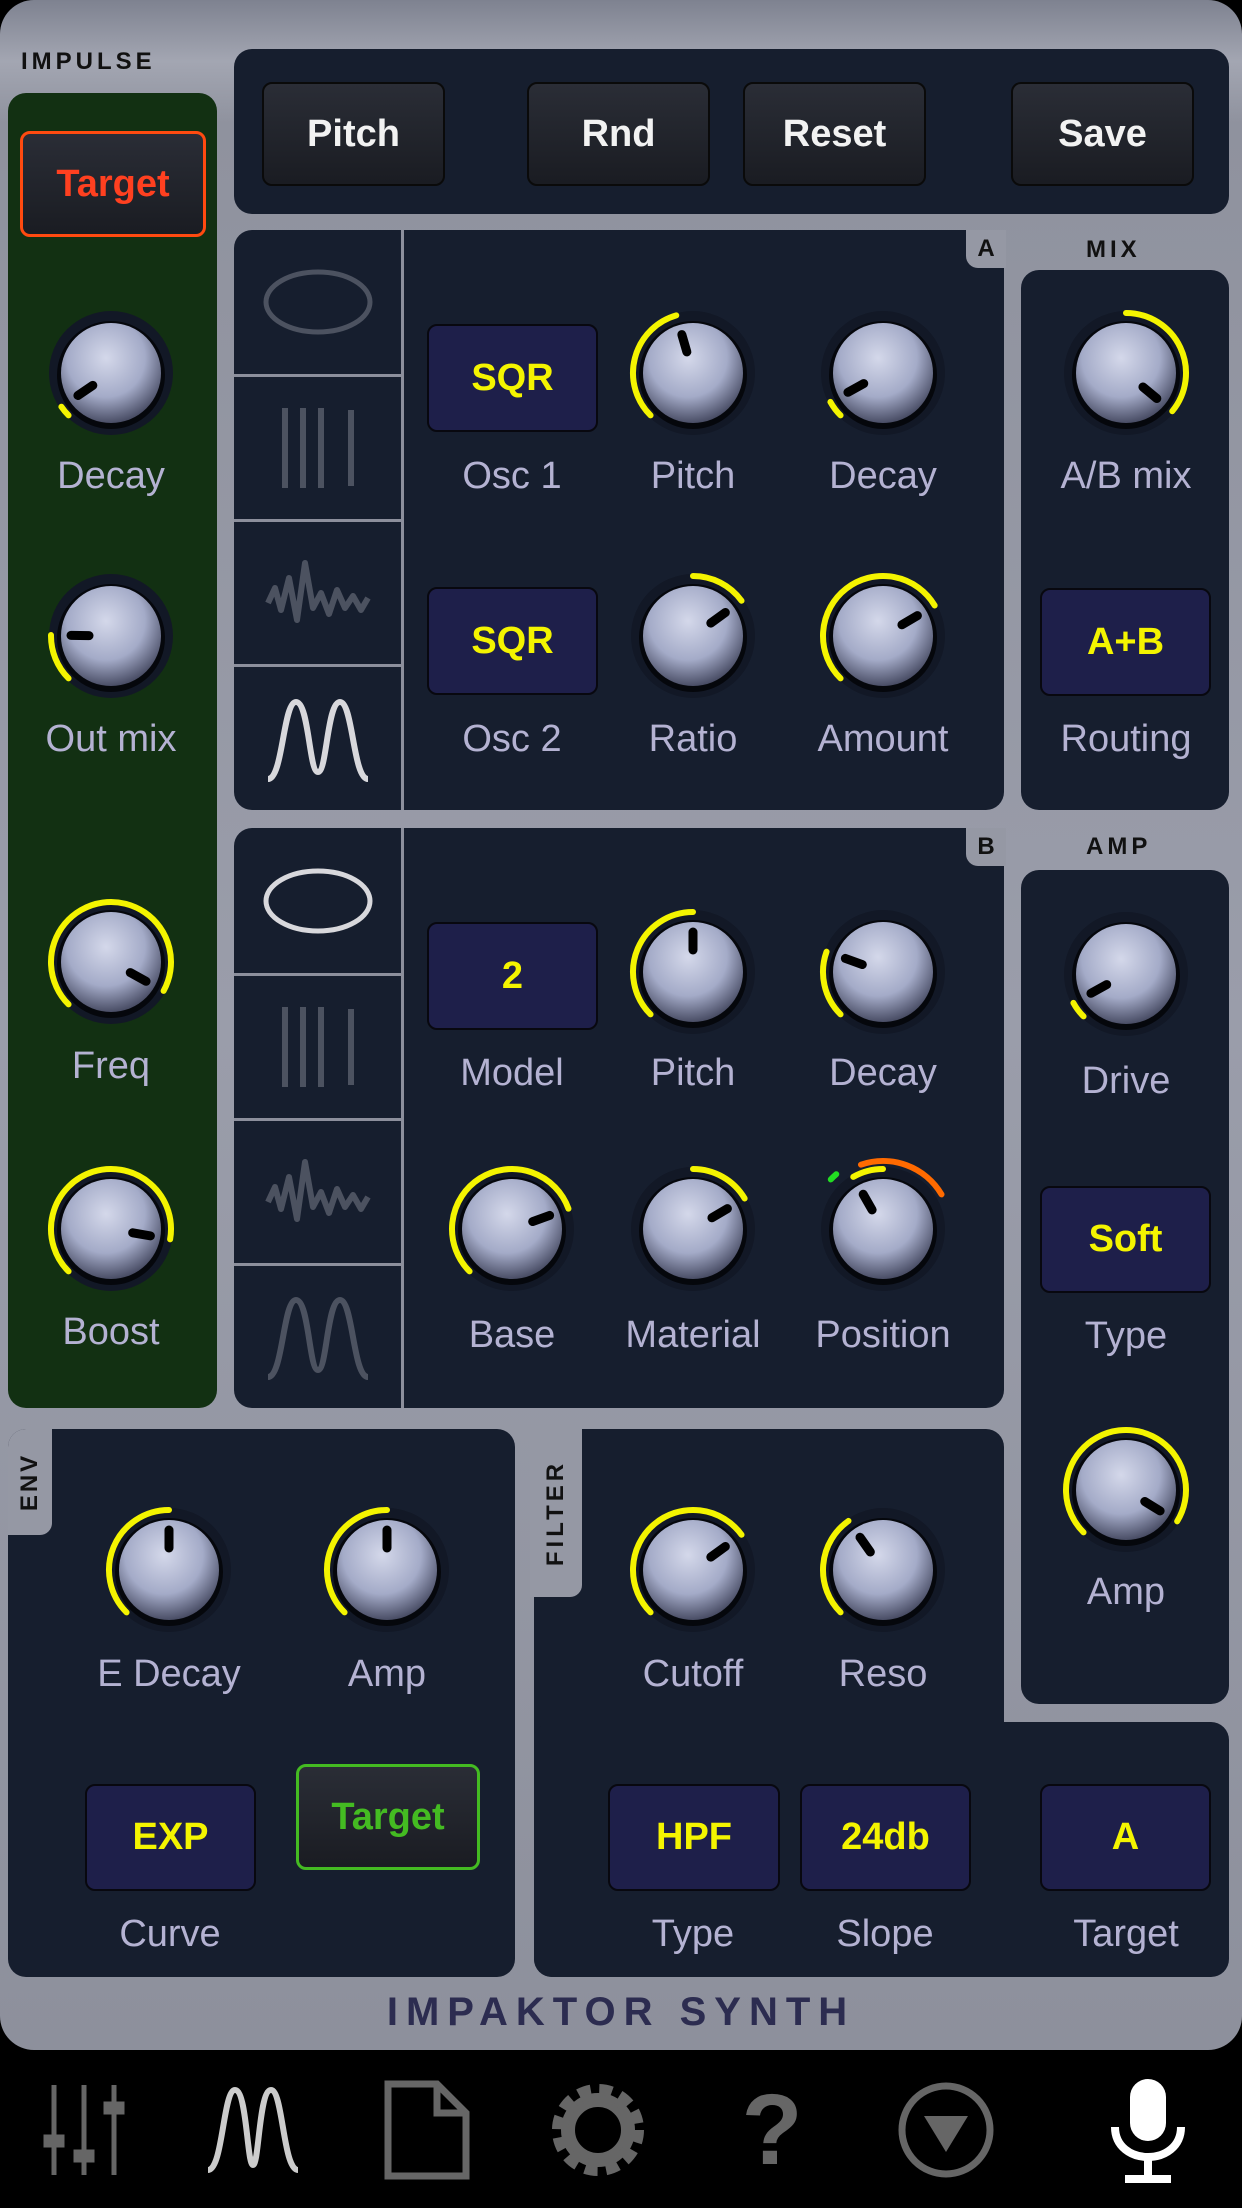 The image size is (1242, 2208). I want to click on filter-reso-knob, so click(883, 1570).